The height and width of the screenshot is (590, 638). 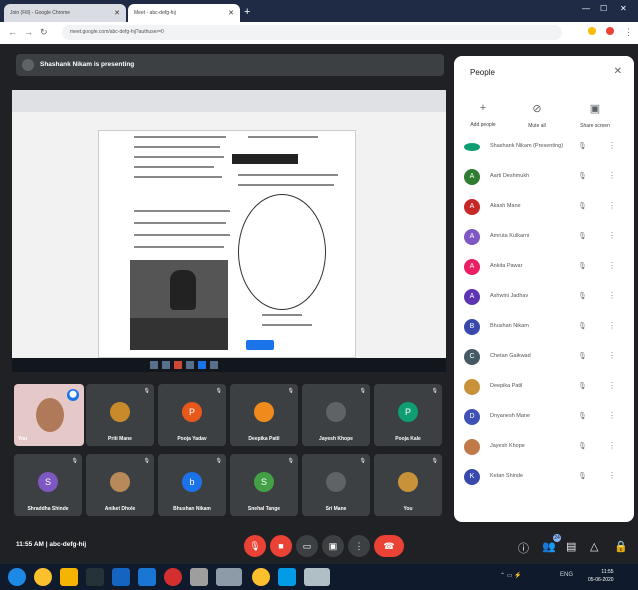 What do you see at coordinates (65, 13) in the screenshot?
I see `browser-tab-1: Join (Fill) - Google Chrome ✕` at bounding box center [65, 13].